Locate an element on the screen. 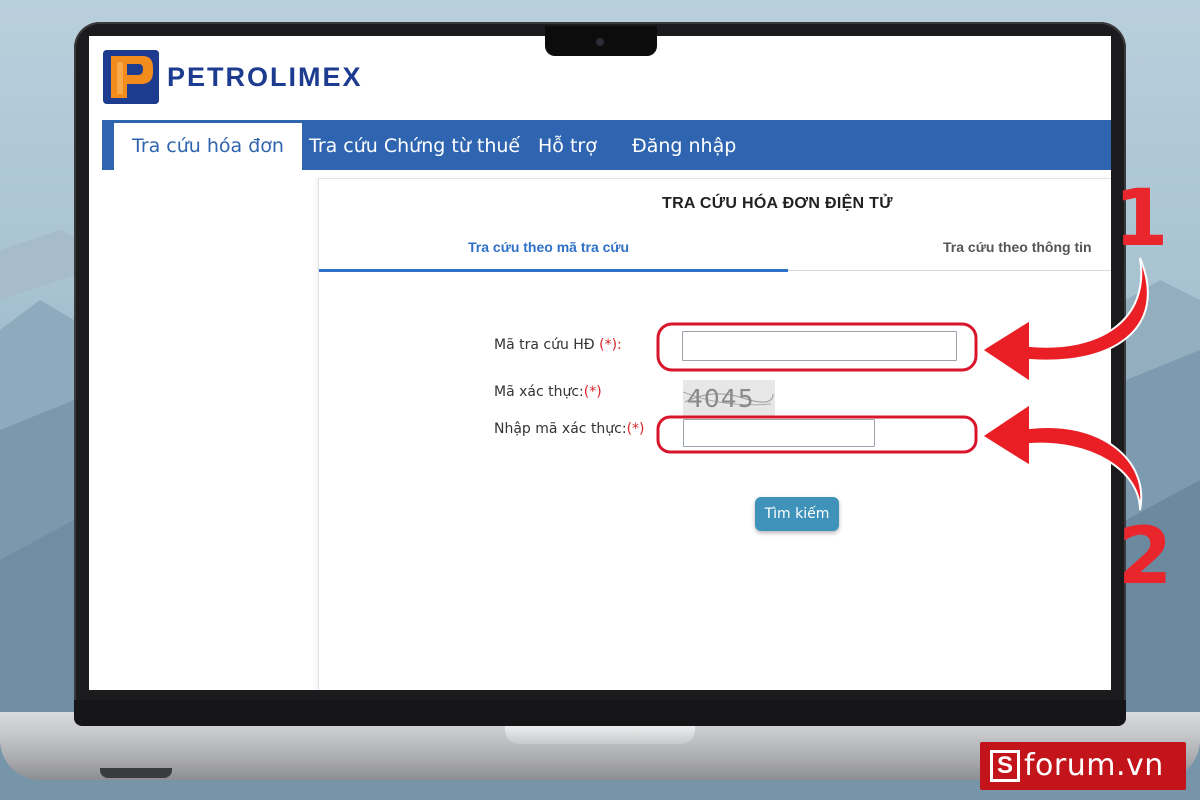 The image size is (1200, 800). laptop-foot-left is located at coordinates (136, 773).